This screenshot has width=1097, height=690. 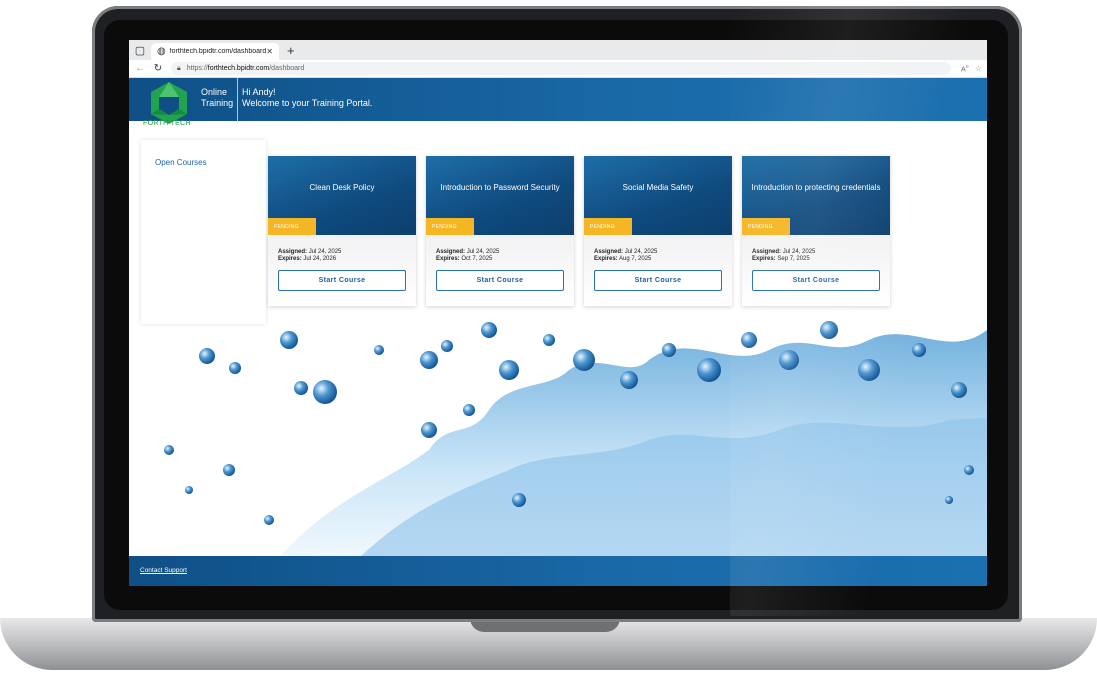 What do you see at coordinates (167, 123) in the screenshot?
I see `logo-text: FORTH TECH` at bounding box center [167, 123].